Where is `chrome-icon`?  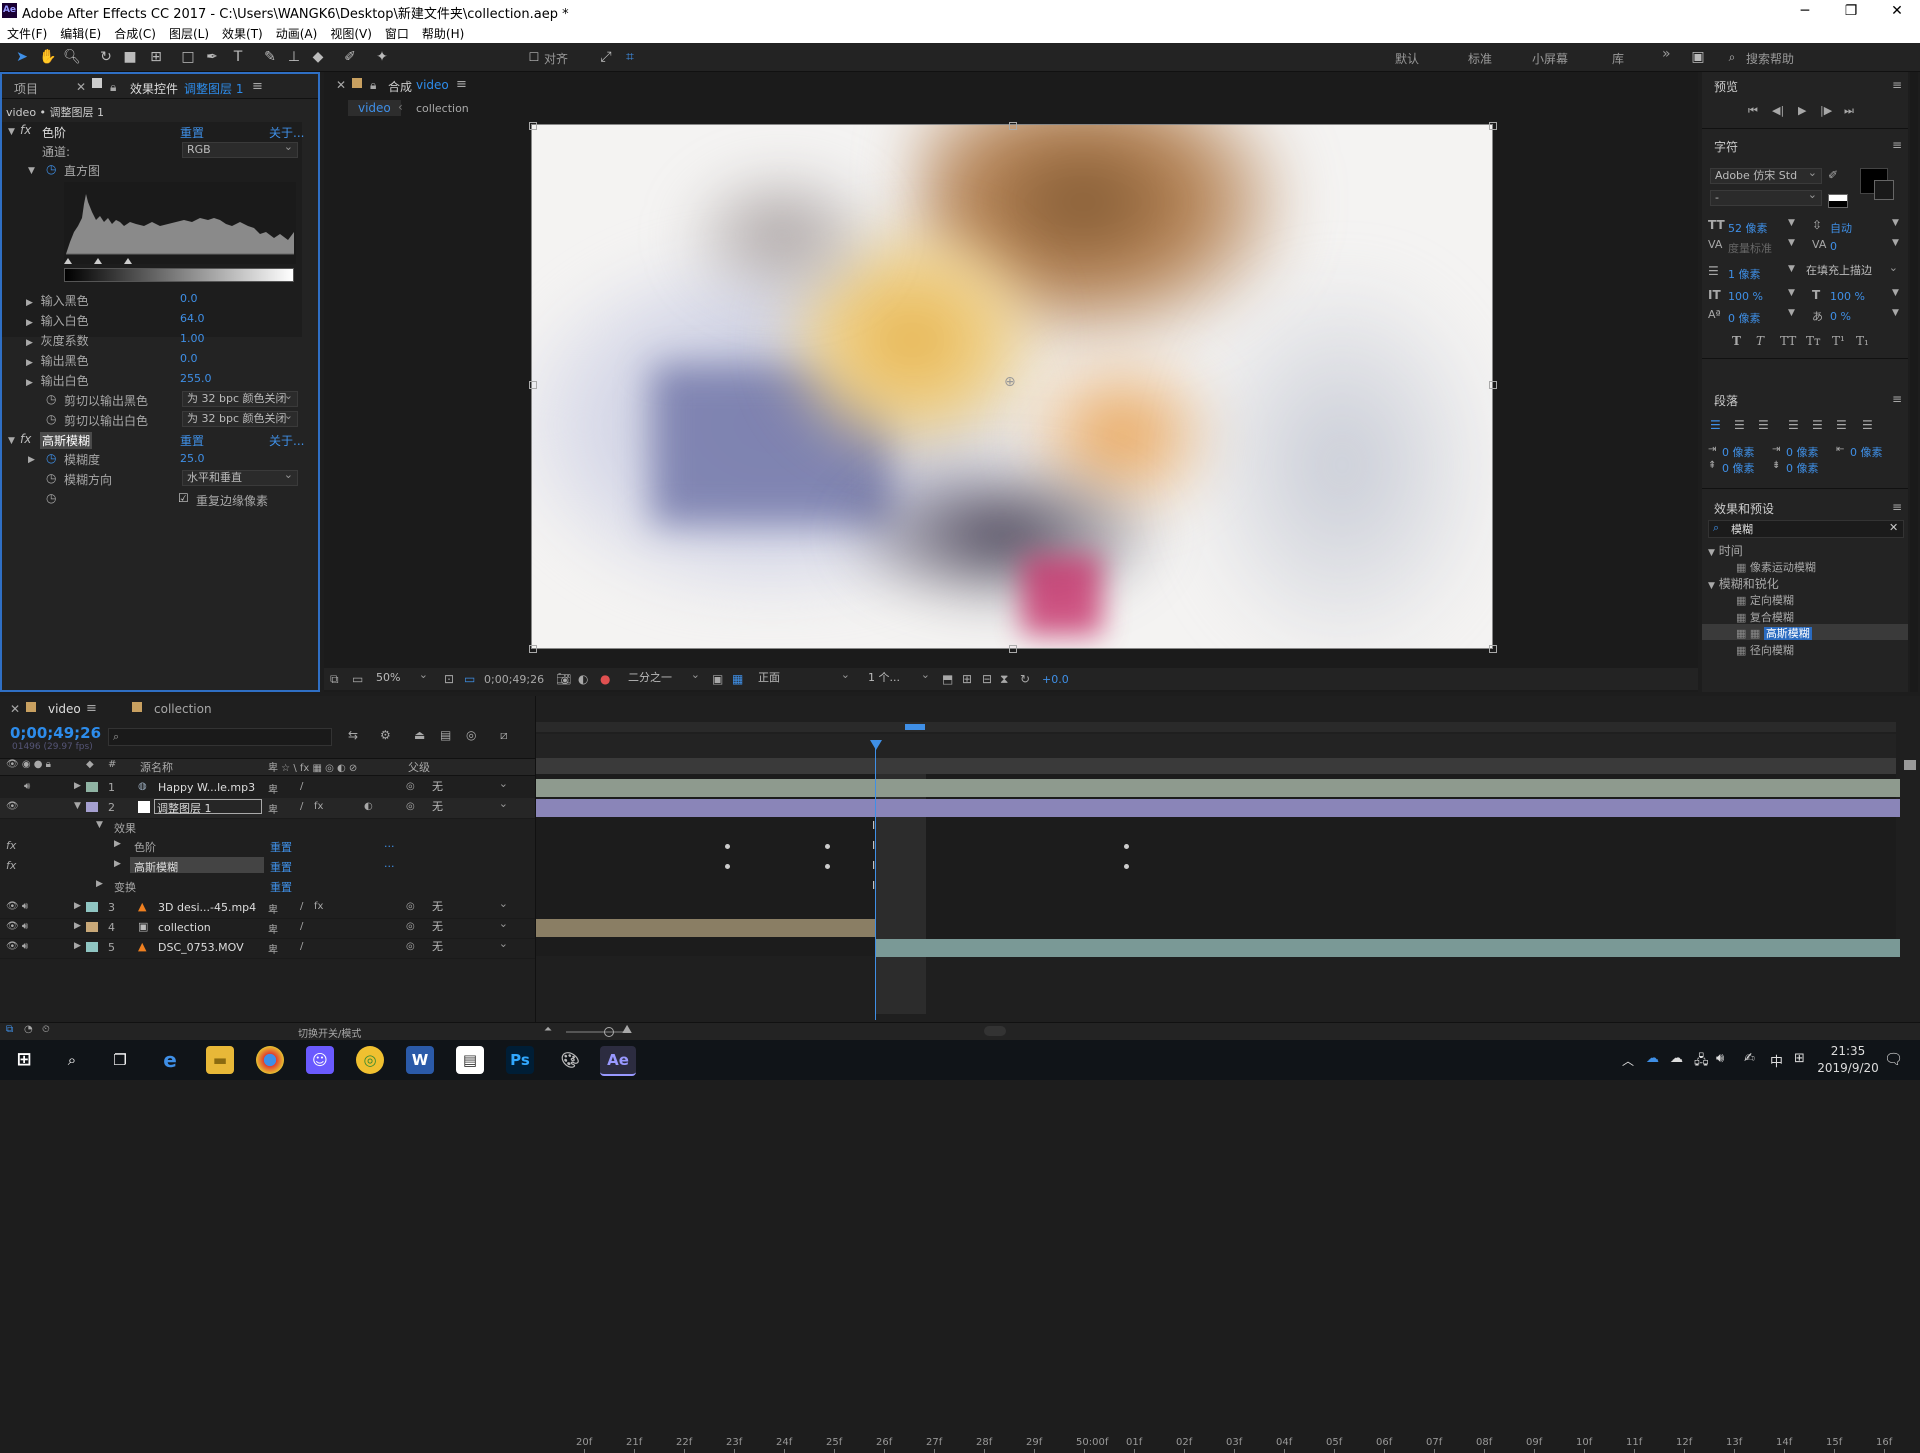 chrome-icon is located at coordinates (270, 1060).